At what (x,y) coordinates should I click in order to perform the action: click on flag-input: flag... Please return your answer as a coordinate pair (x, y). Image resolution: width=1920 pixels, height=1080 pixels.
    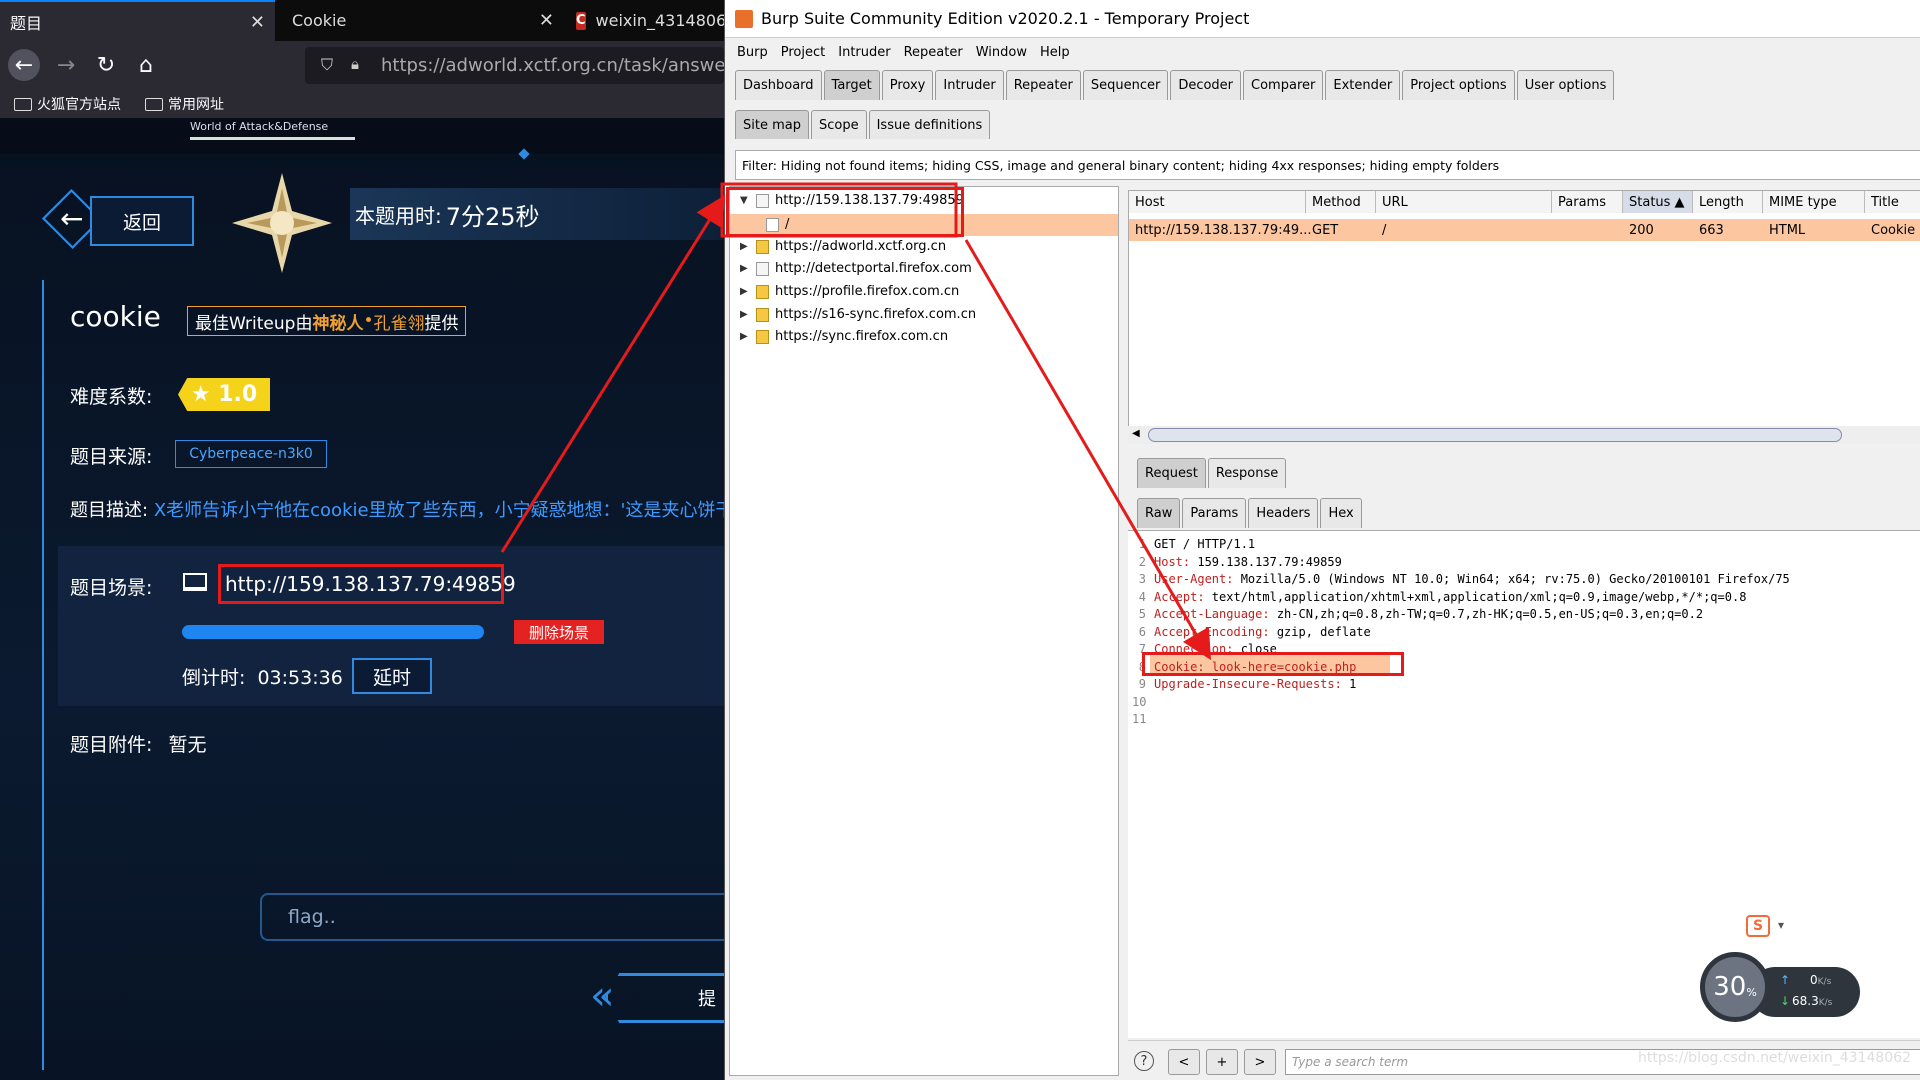
    Looking at the image, I should click on (492, 917).